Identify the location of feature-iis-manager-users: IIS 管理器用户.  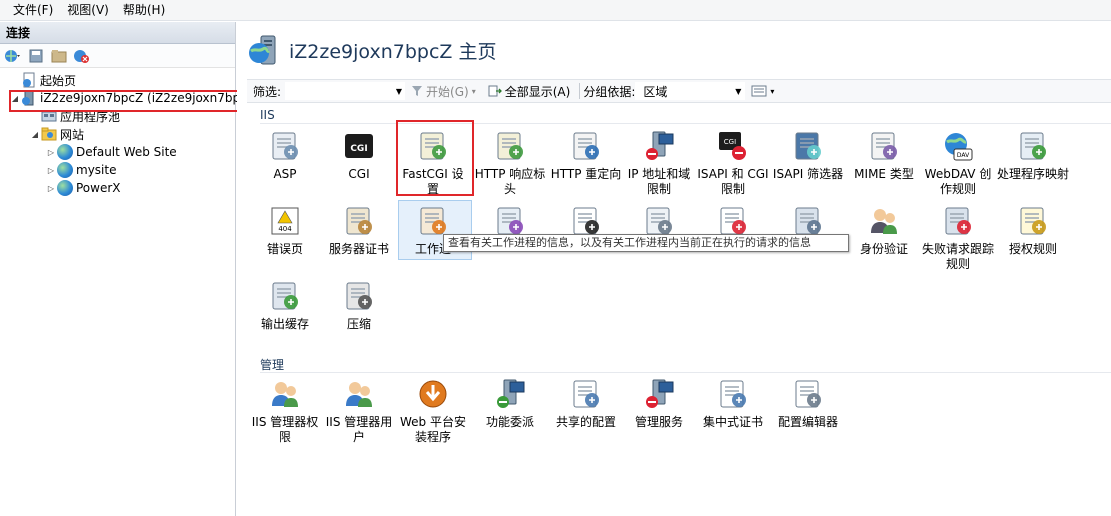
(359, 411).